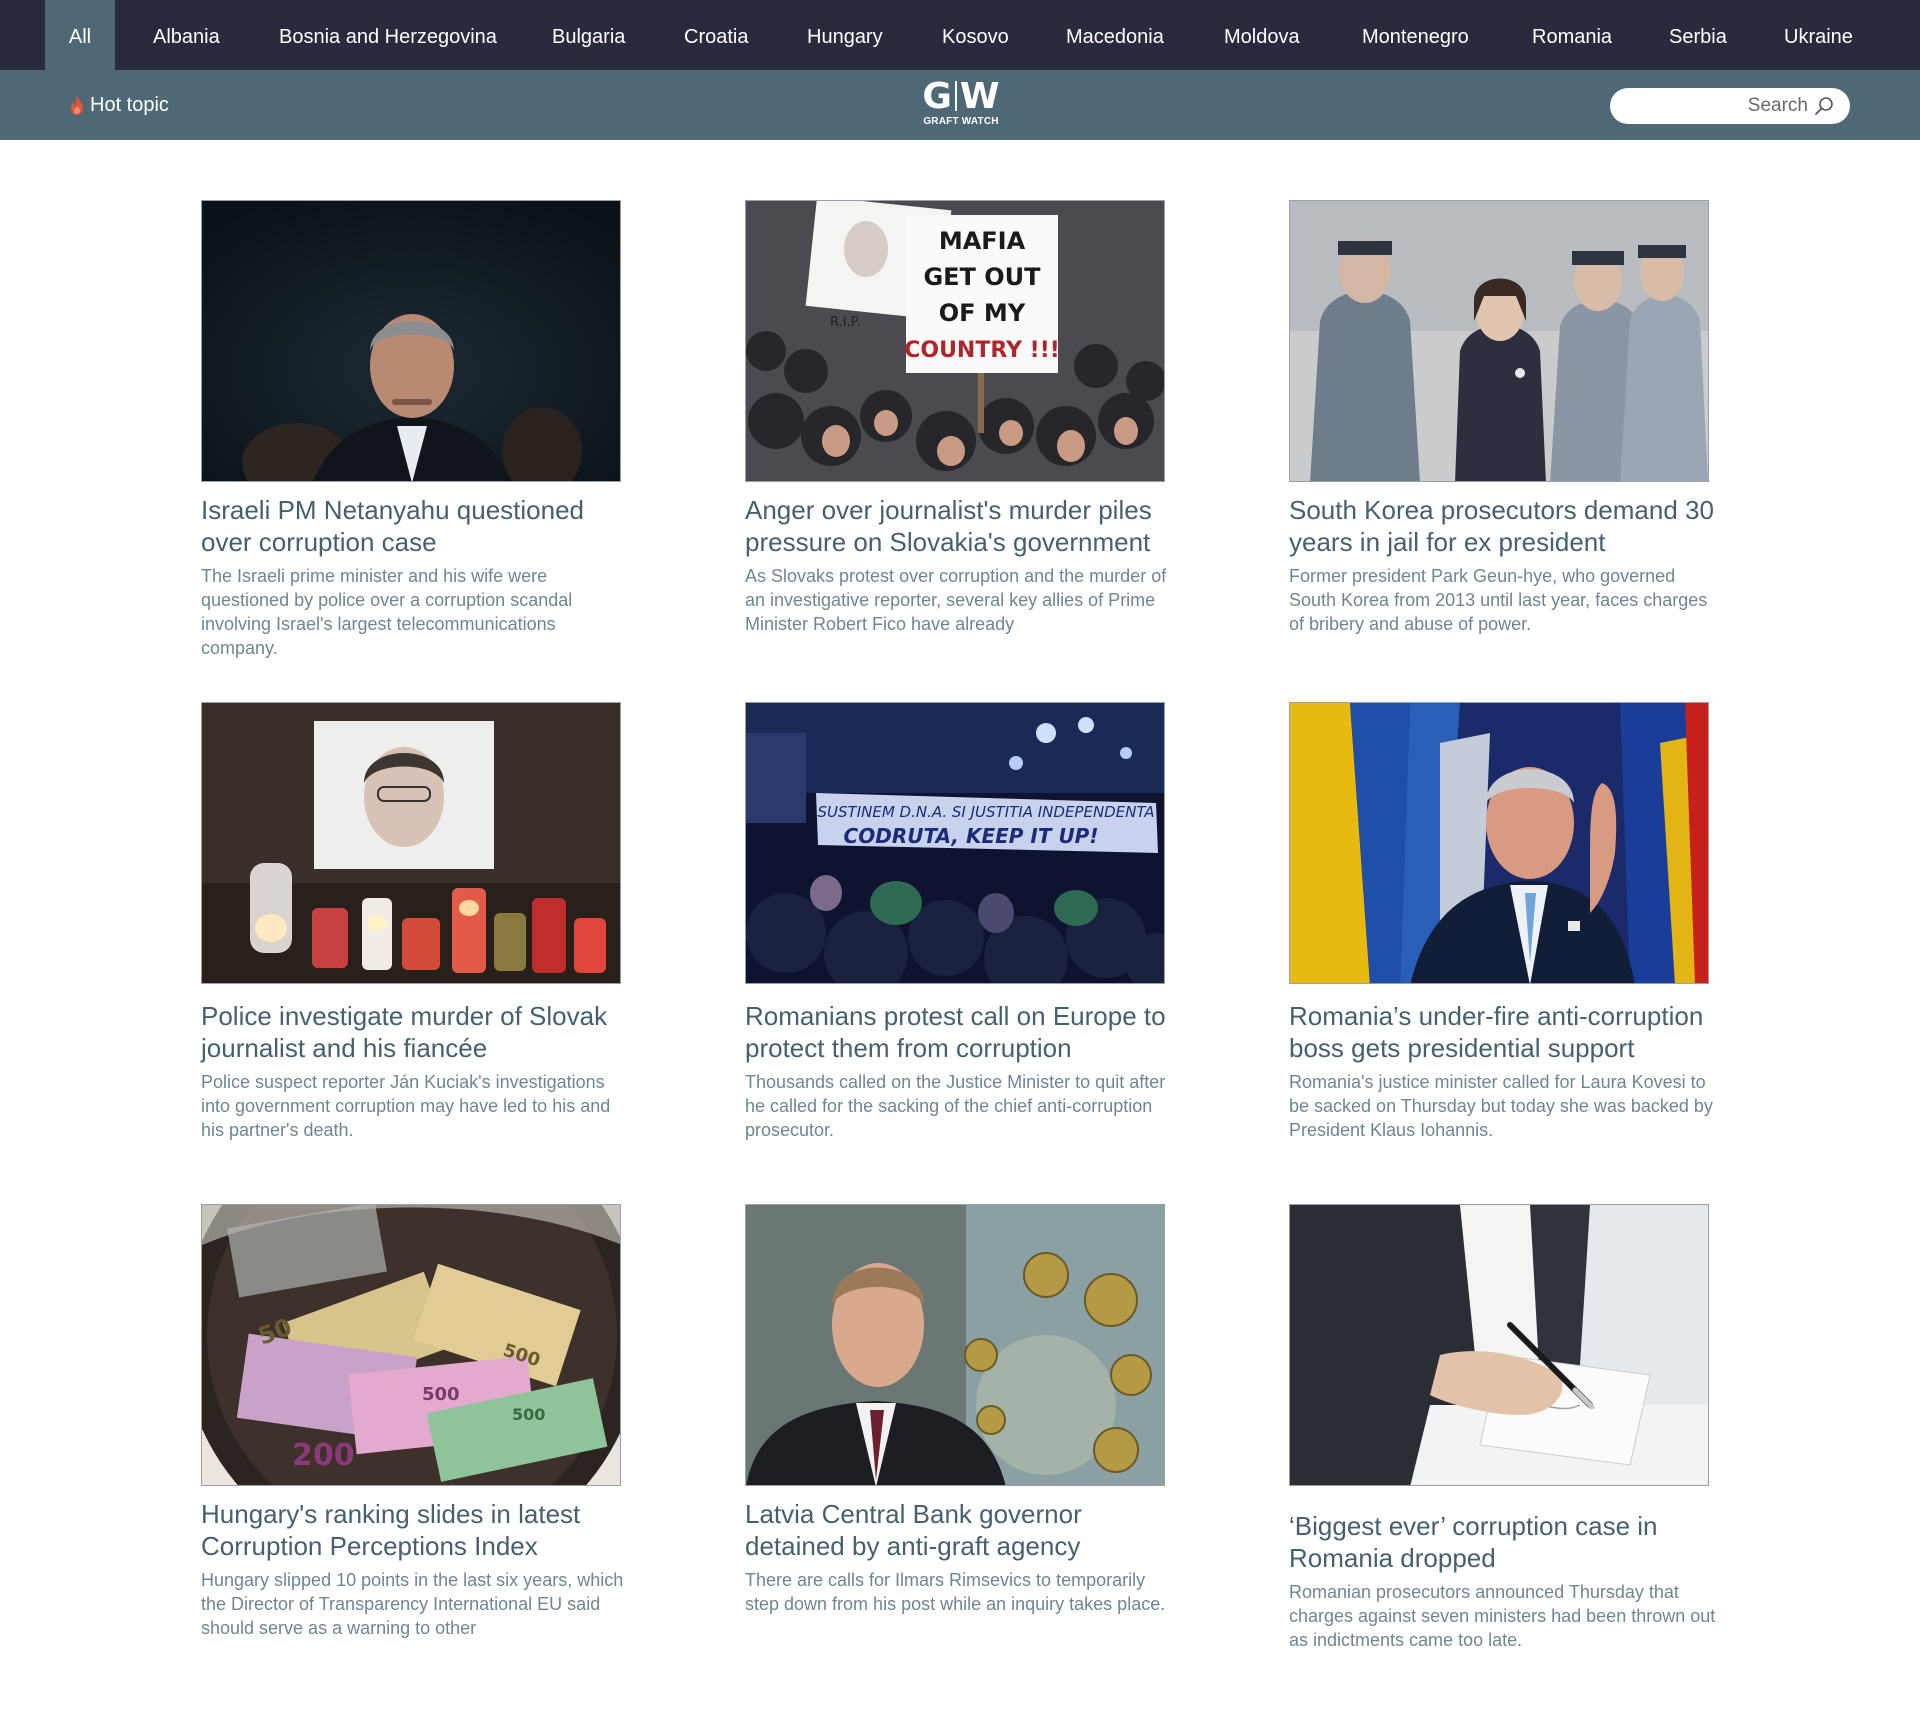 The image size is (1920, 1727). I want to click on banknote-label: 200, so click(323, 1455).